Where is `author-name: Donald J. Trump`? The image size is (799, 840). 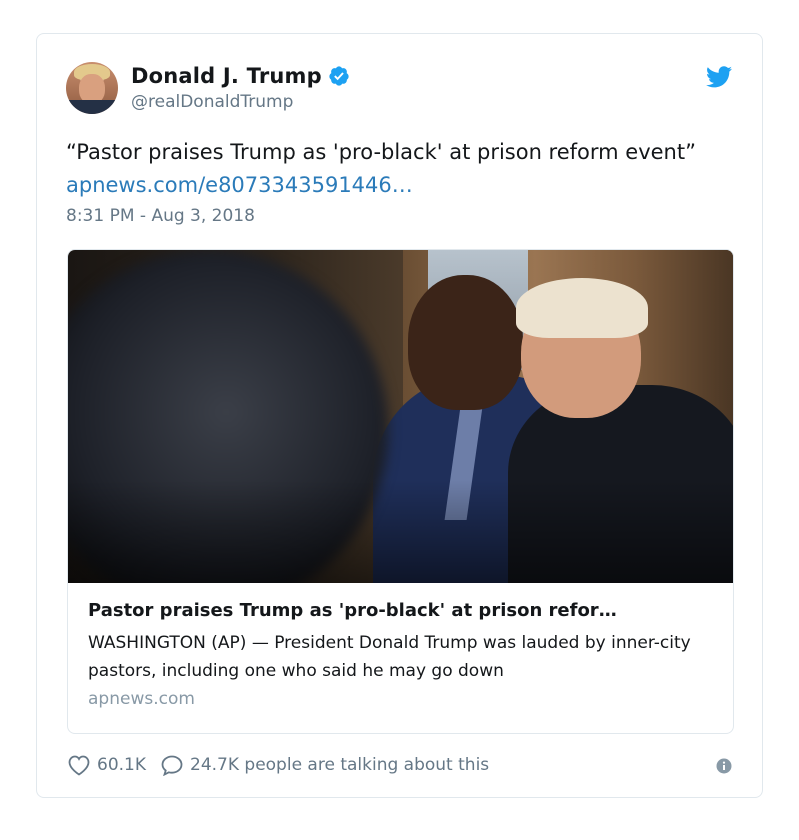 author-name: Donald J. Trump is located at coordinates (226, 76).